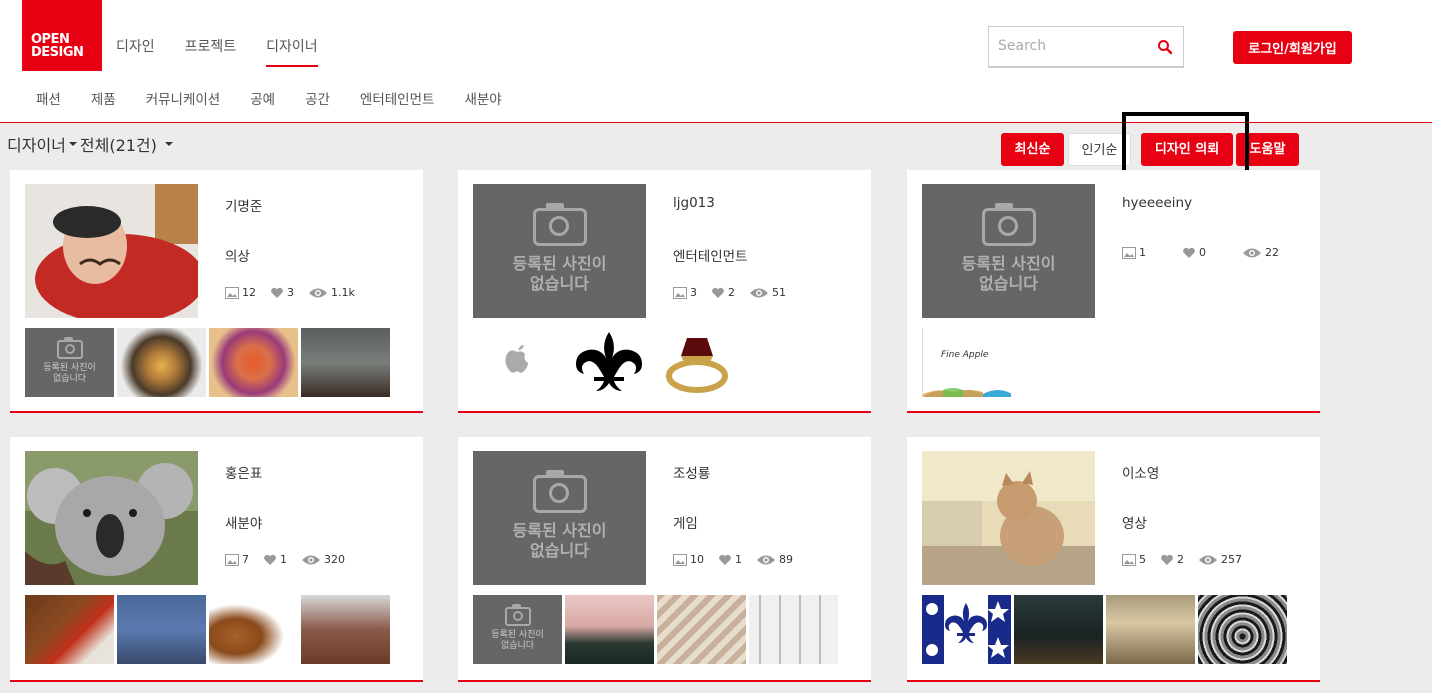 This screenshot has height=693, width=1432. Describe the element at coordinates (317, 98) in the screenshot. I see `category-space: 공간` at that location.